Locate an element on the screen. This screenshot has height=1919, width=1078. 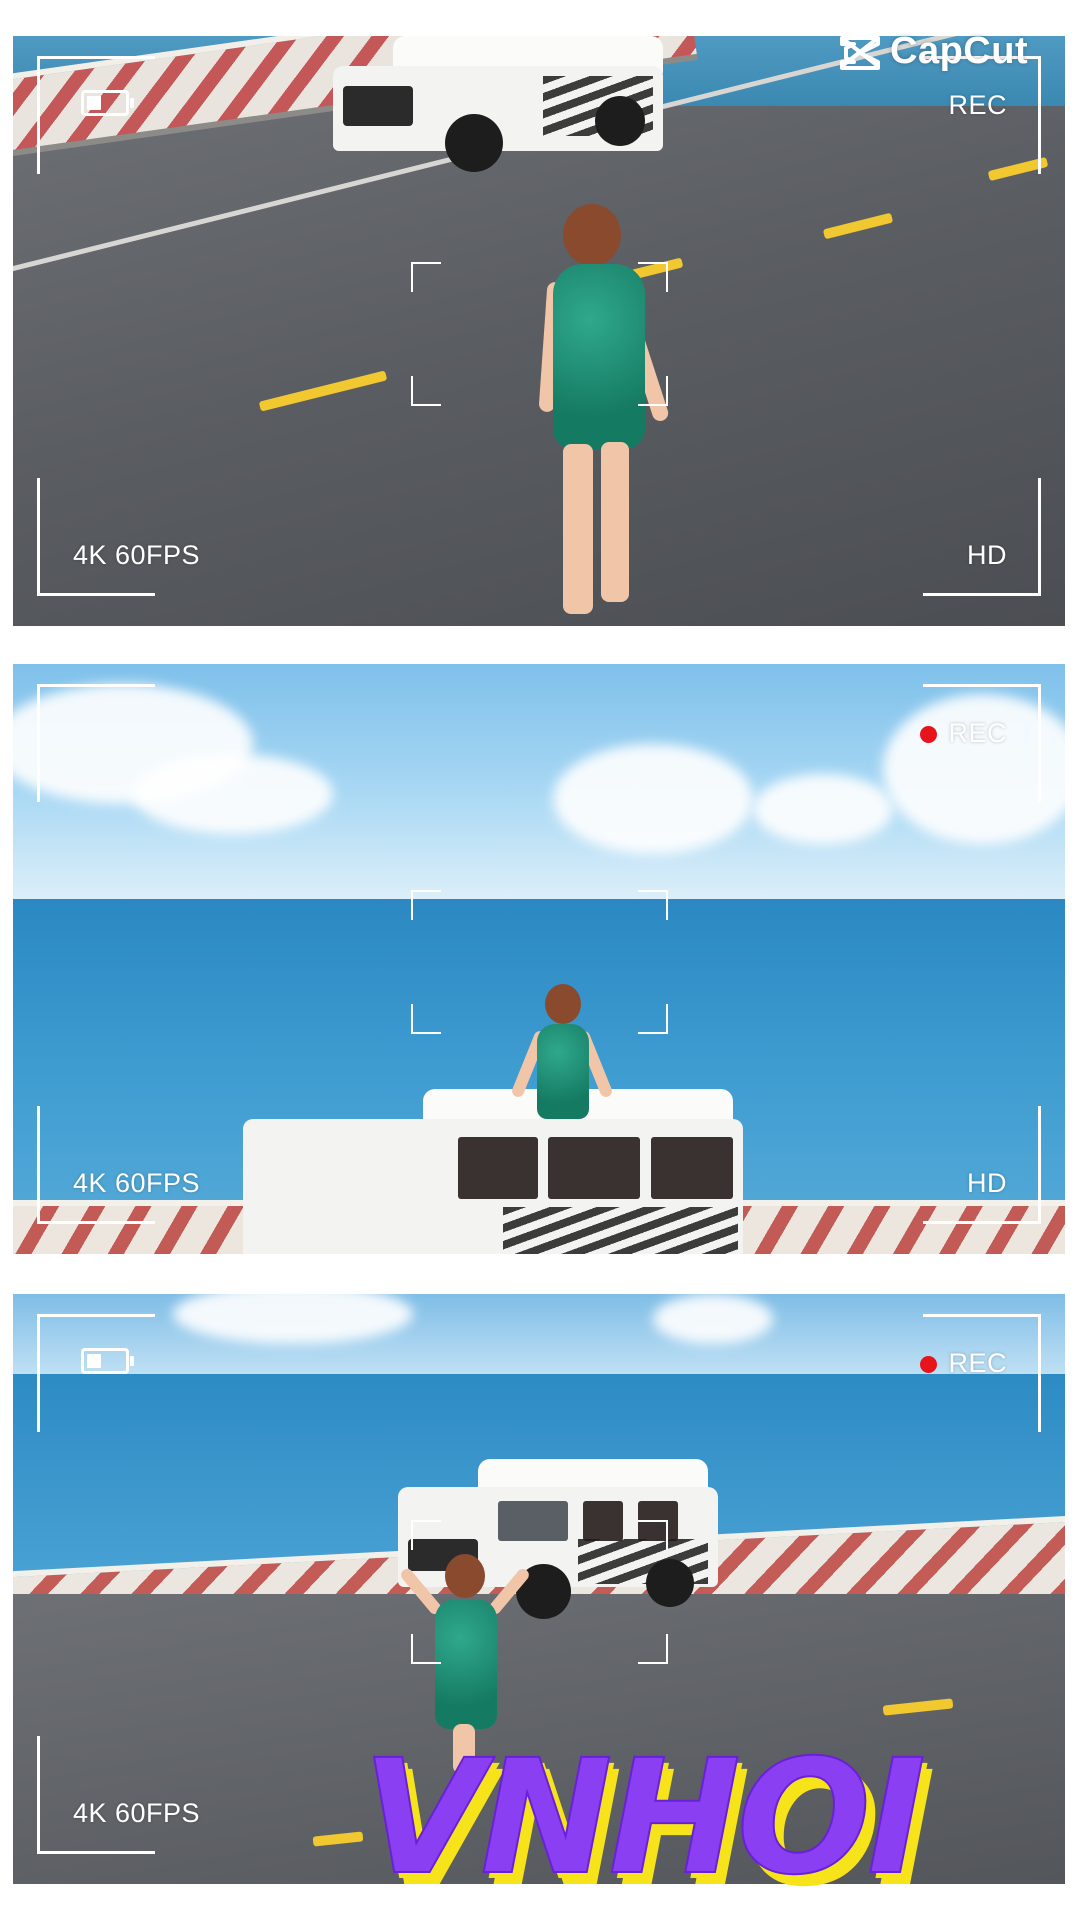
capcut-logo-icon is located at coordinates (860, 52).